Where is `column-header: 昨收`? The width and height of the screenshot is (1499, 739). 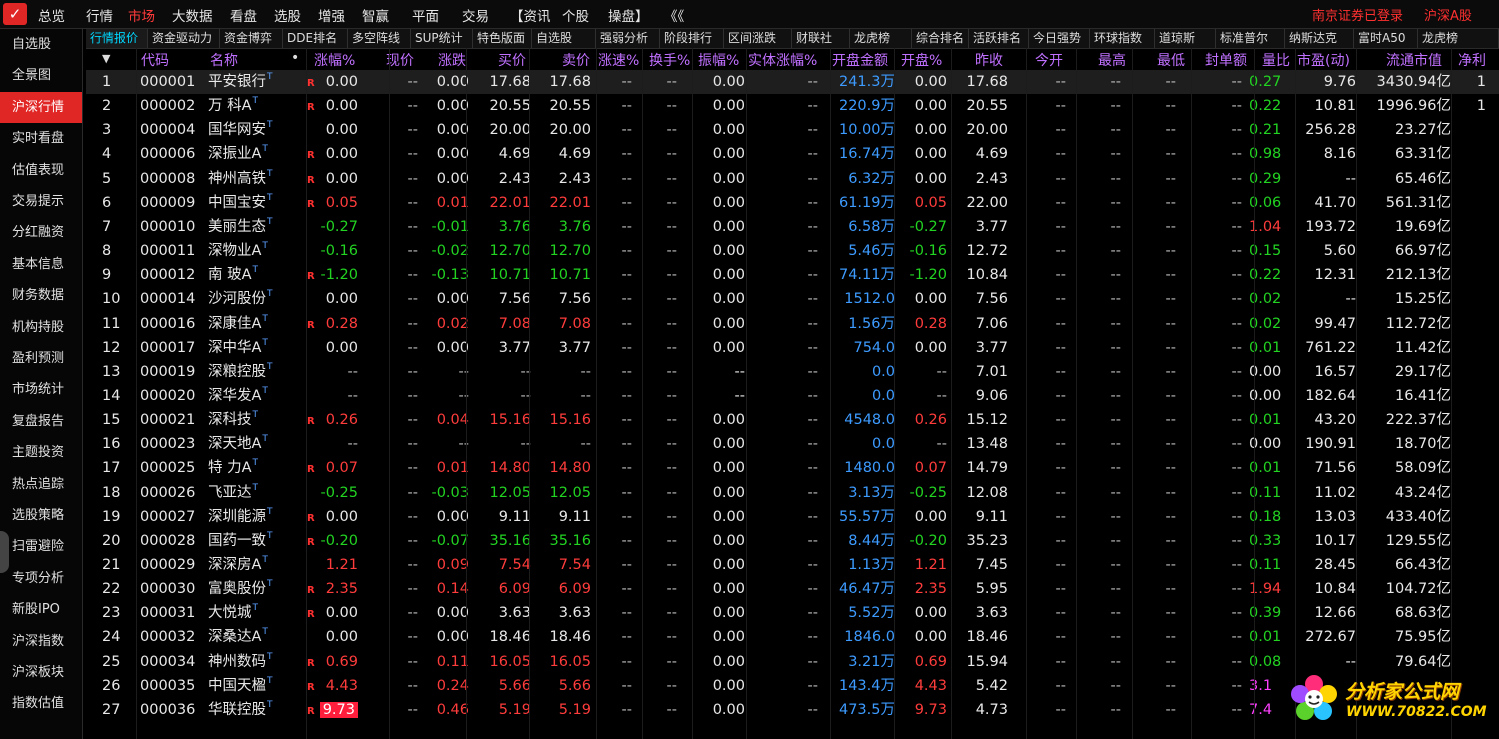
column-header: 昨收 is located at coordinates (989, 60).